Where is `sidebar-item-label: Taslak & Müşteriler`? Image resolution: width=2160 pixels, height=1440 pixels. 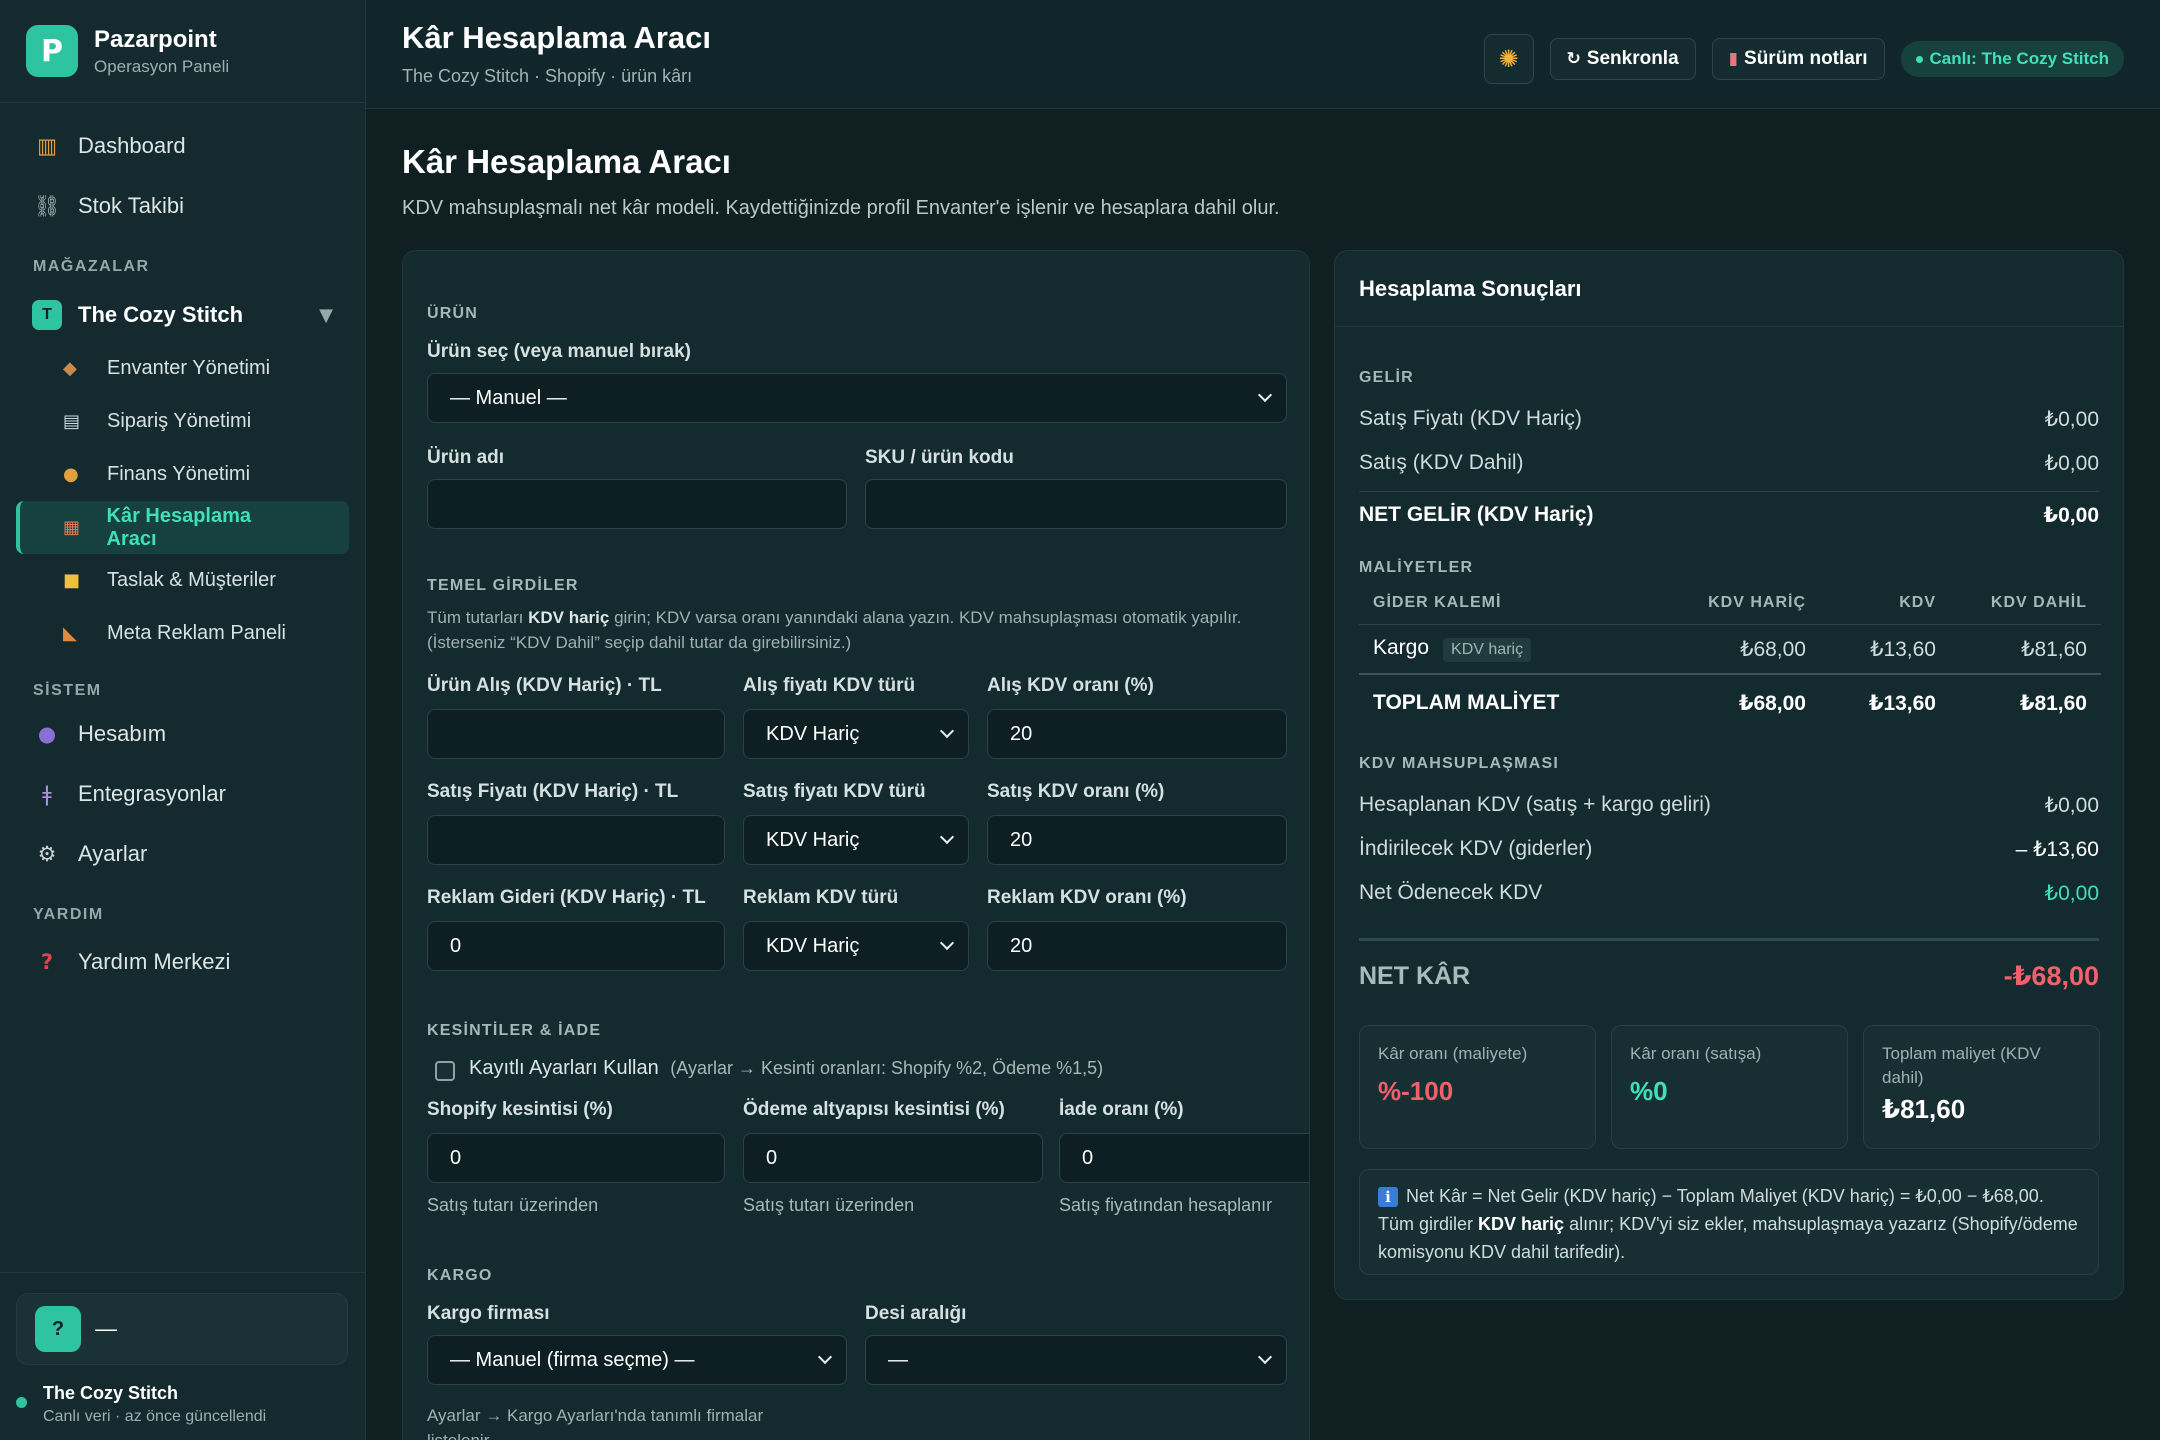 sidebar-item-label: Taslak & Müşteriler is located at coordinates (191, 580).